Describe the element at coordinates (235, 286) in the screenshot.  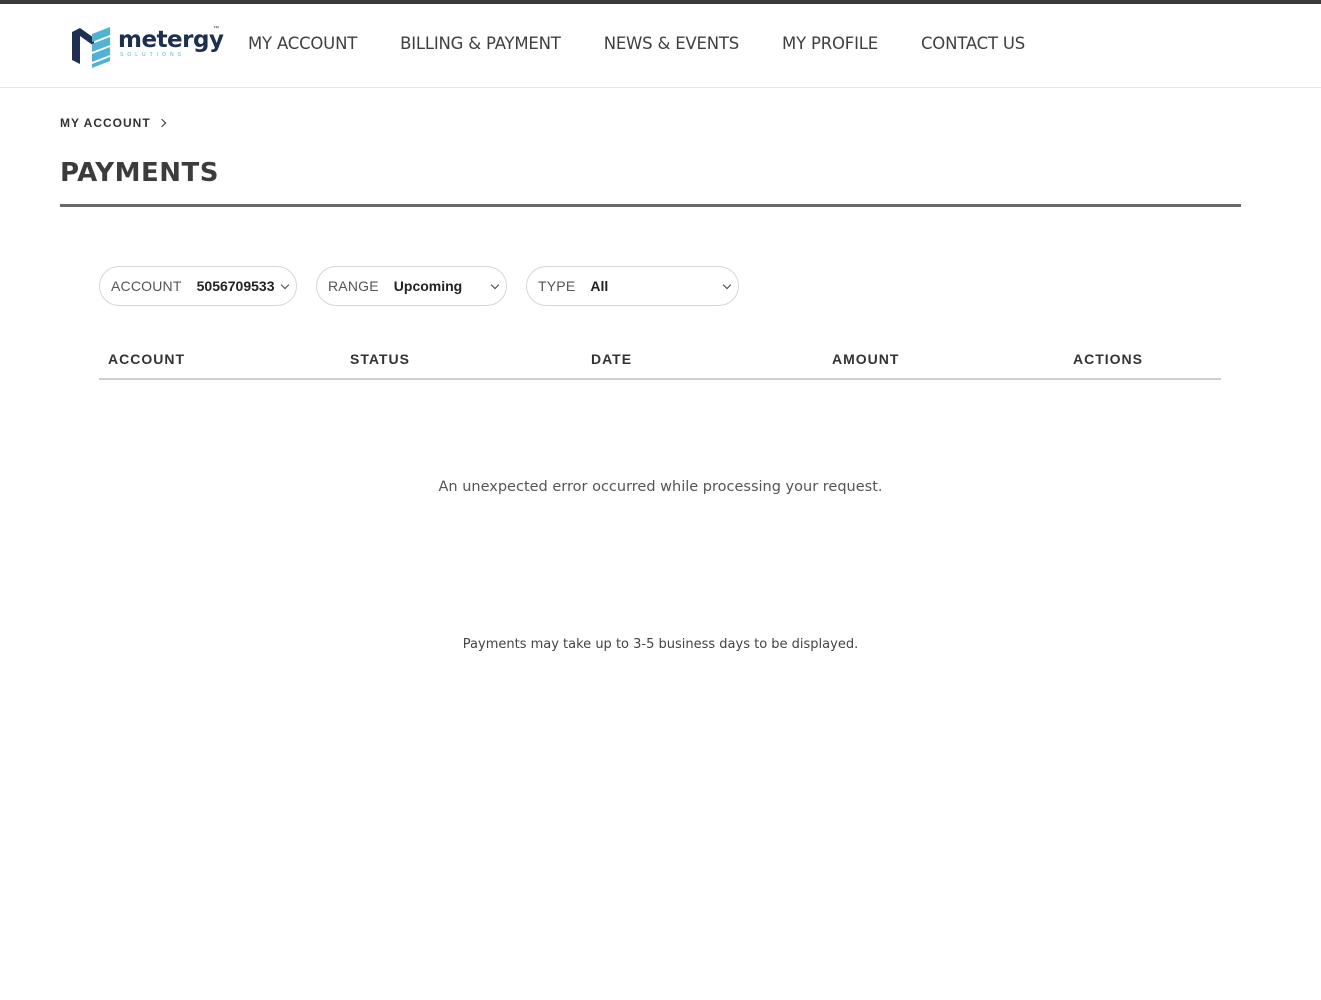
I see `account-select-value: 5056709533` at that location.